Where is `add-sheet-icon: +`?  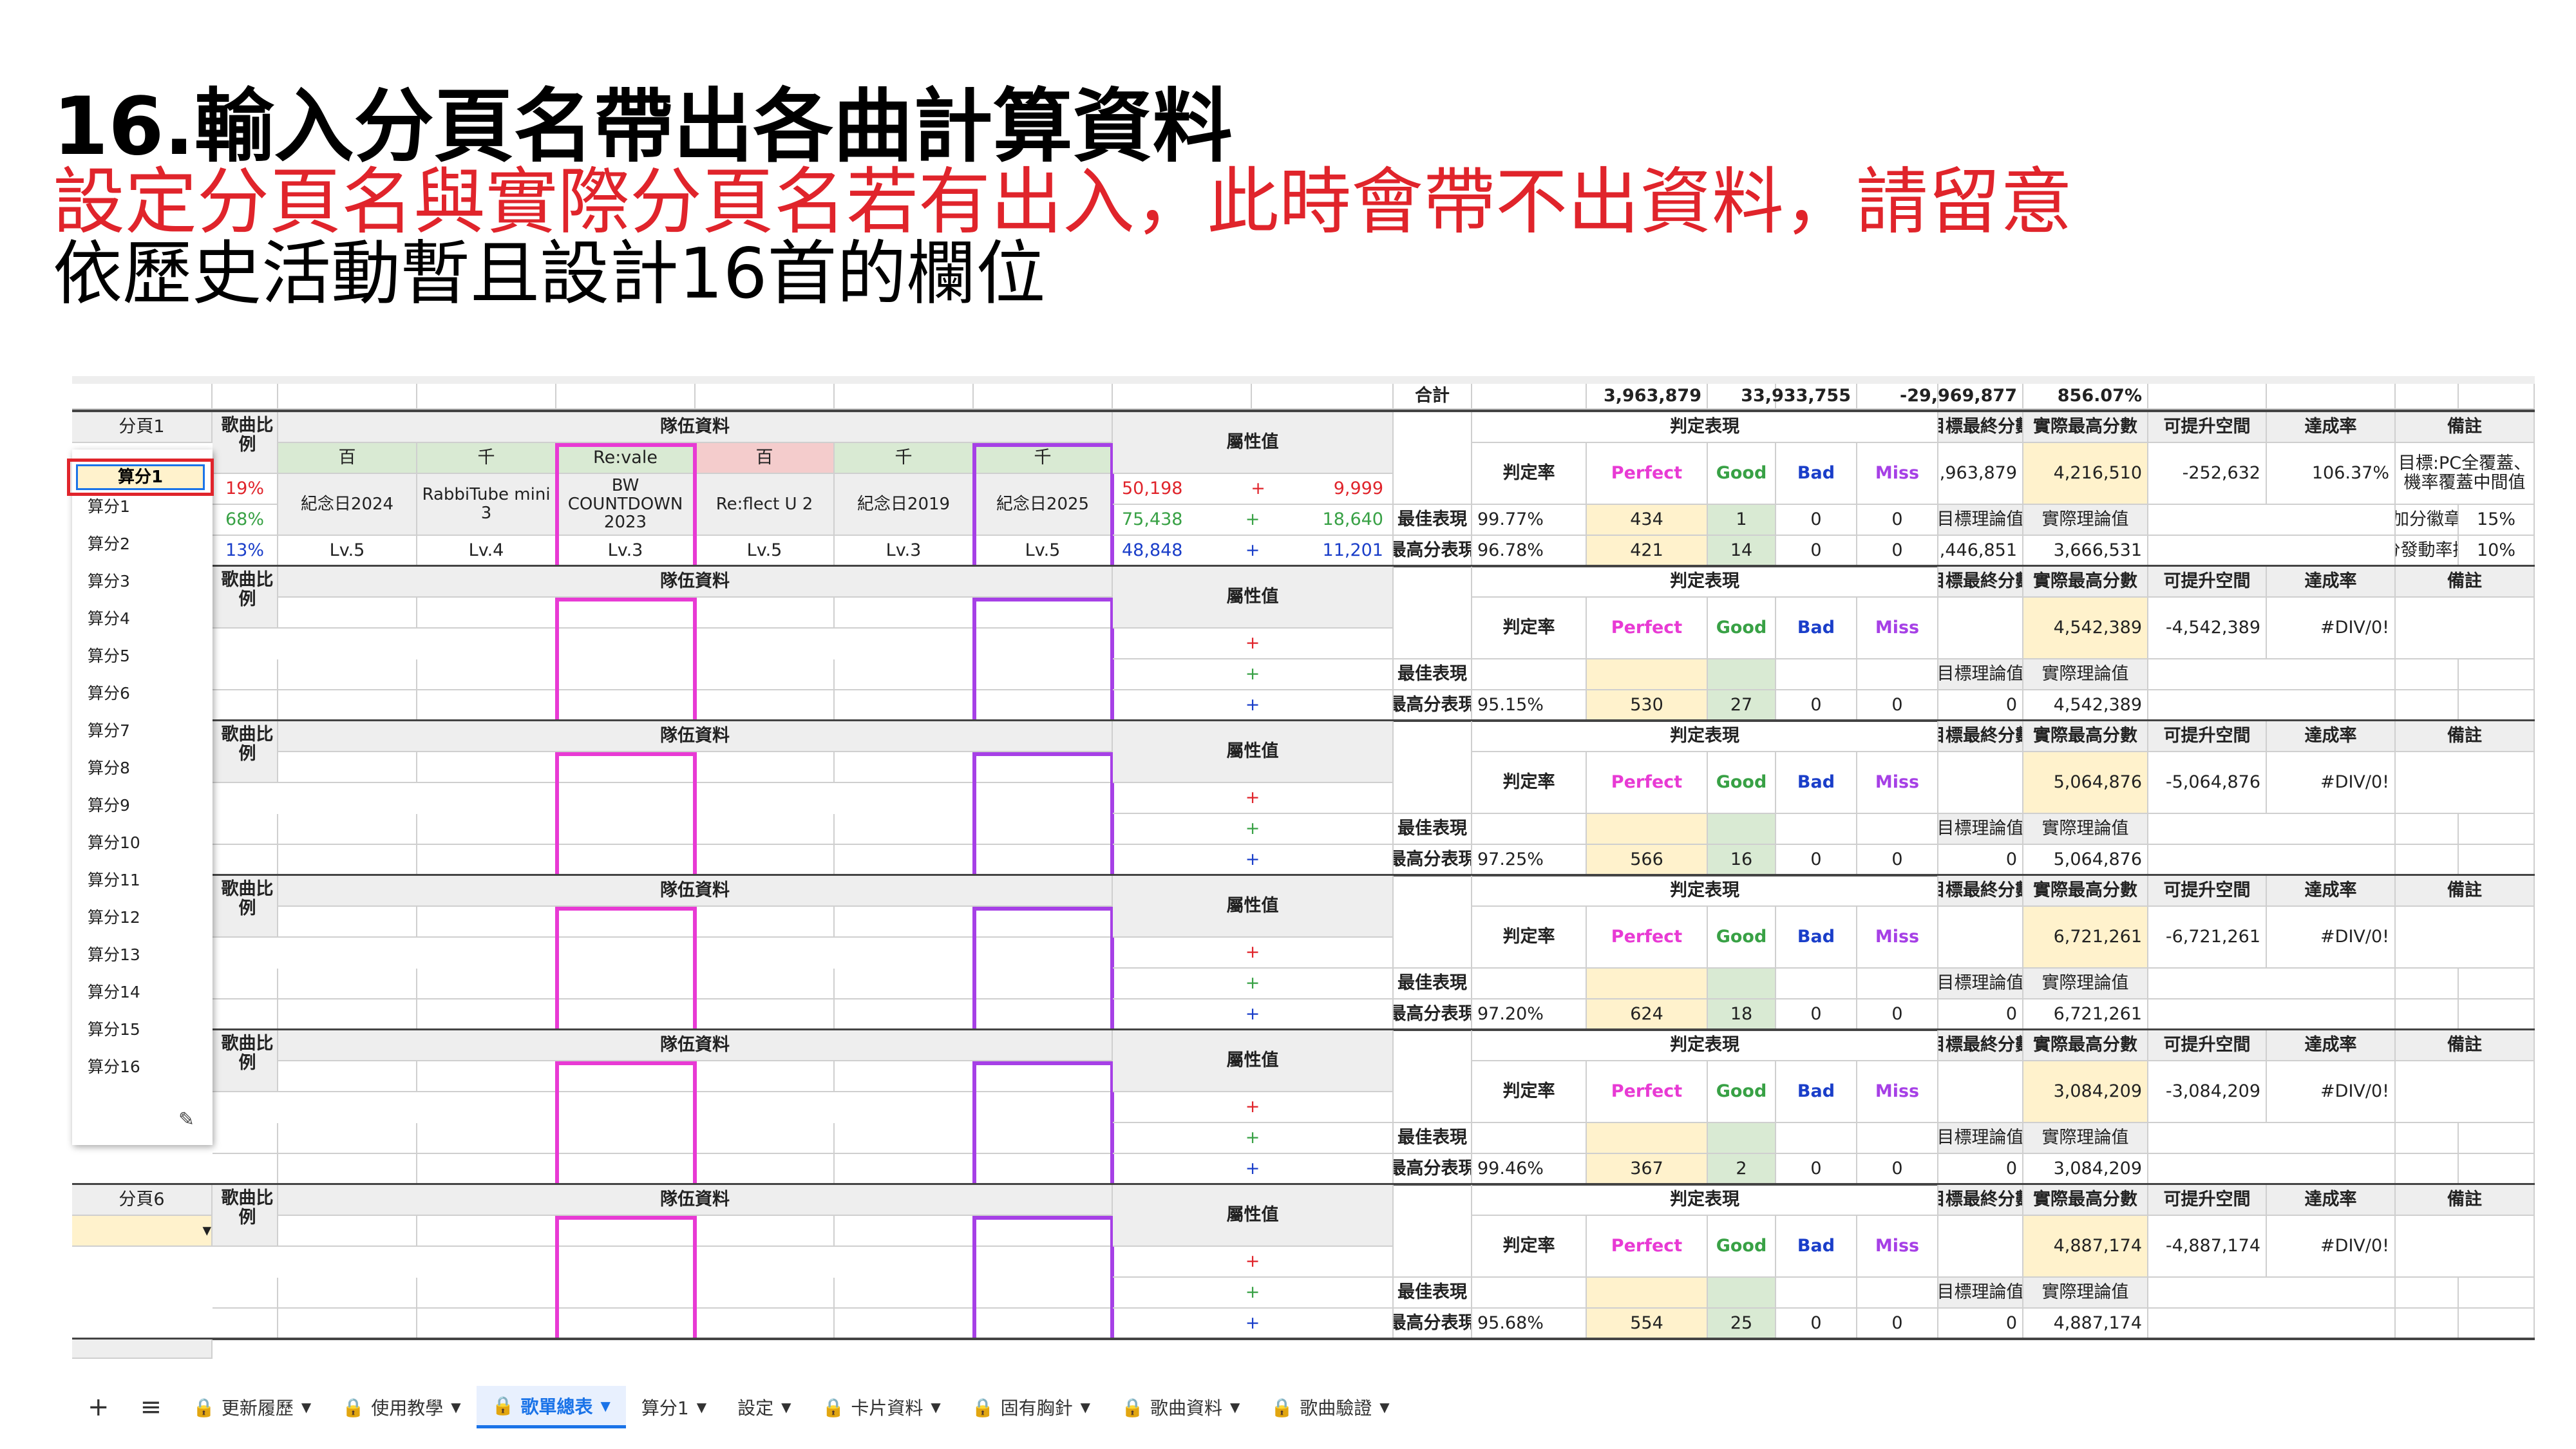 add-sheet-icon: + is located at coordinates (99, 1407).